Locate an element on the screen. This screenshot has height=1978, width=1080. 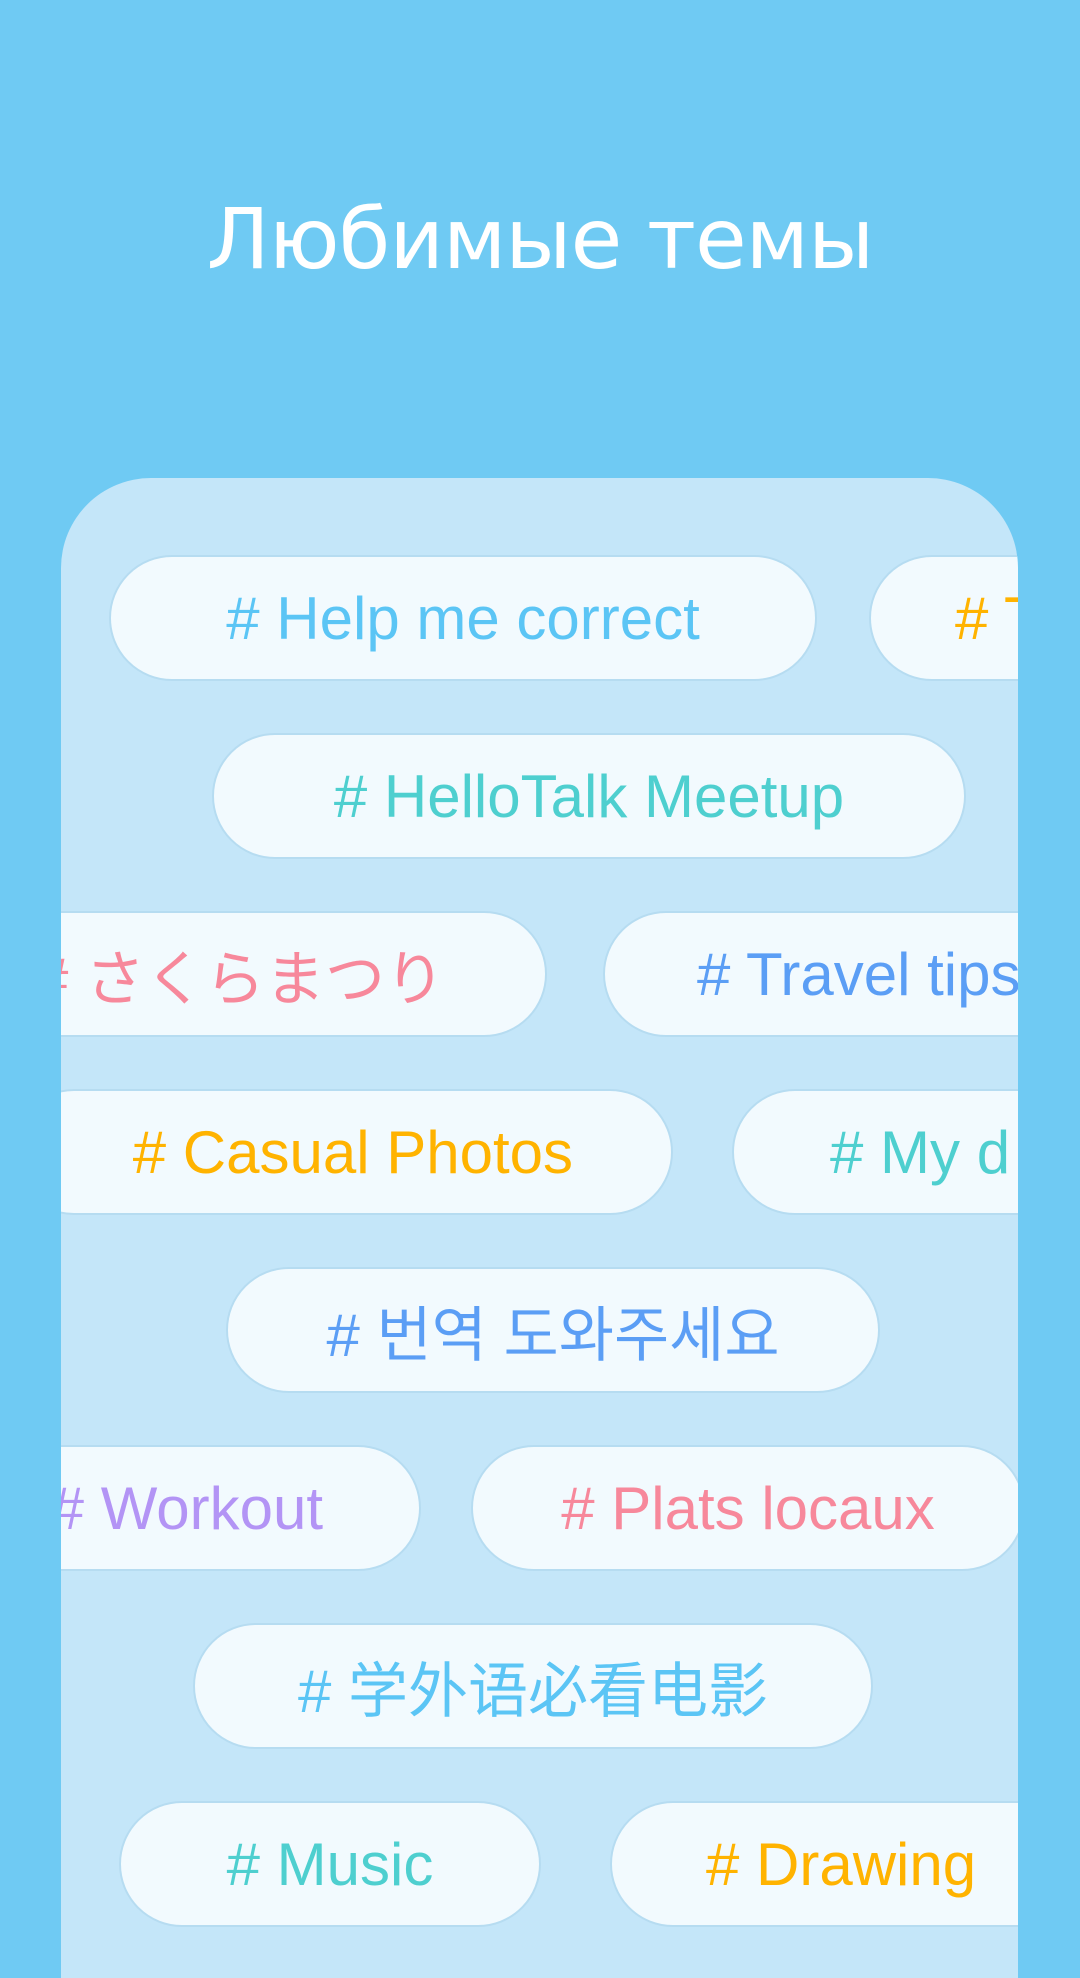
topic-label: # Help me correct is located at coordinates (463, 618).